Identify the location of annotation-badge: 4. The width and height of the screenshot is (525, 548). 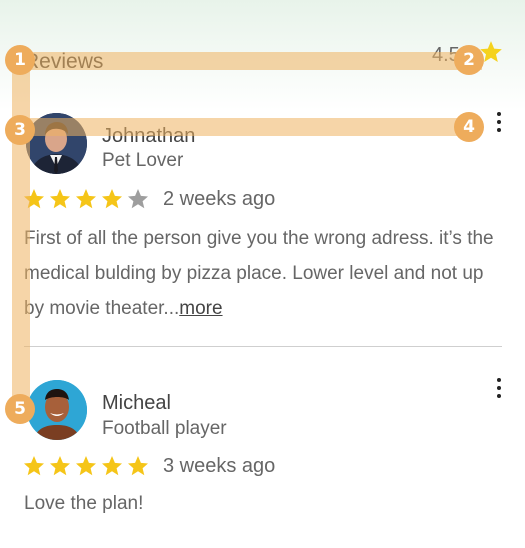
(469, 127).